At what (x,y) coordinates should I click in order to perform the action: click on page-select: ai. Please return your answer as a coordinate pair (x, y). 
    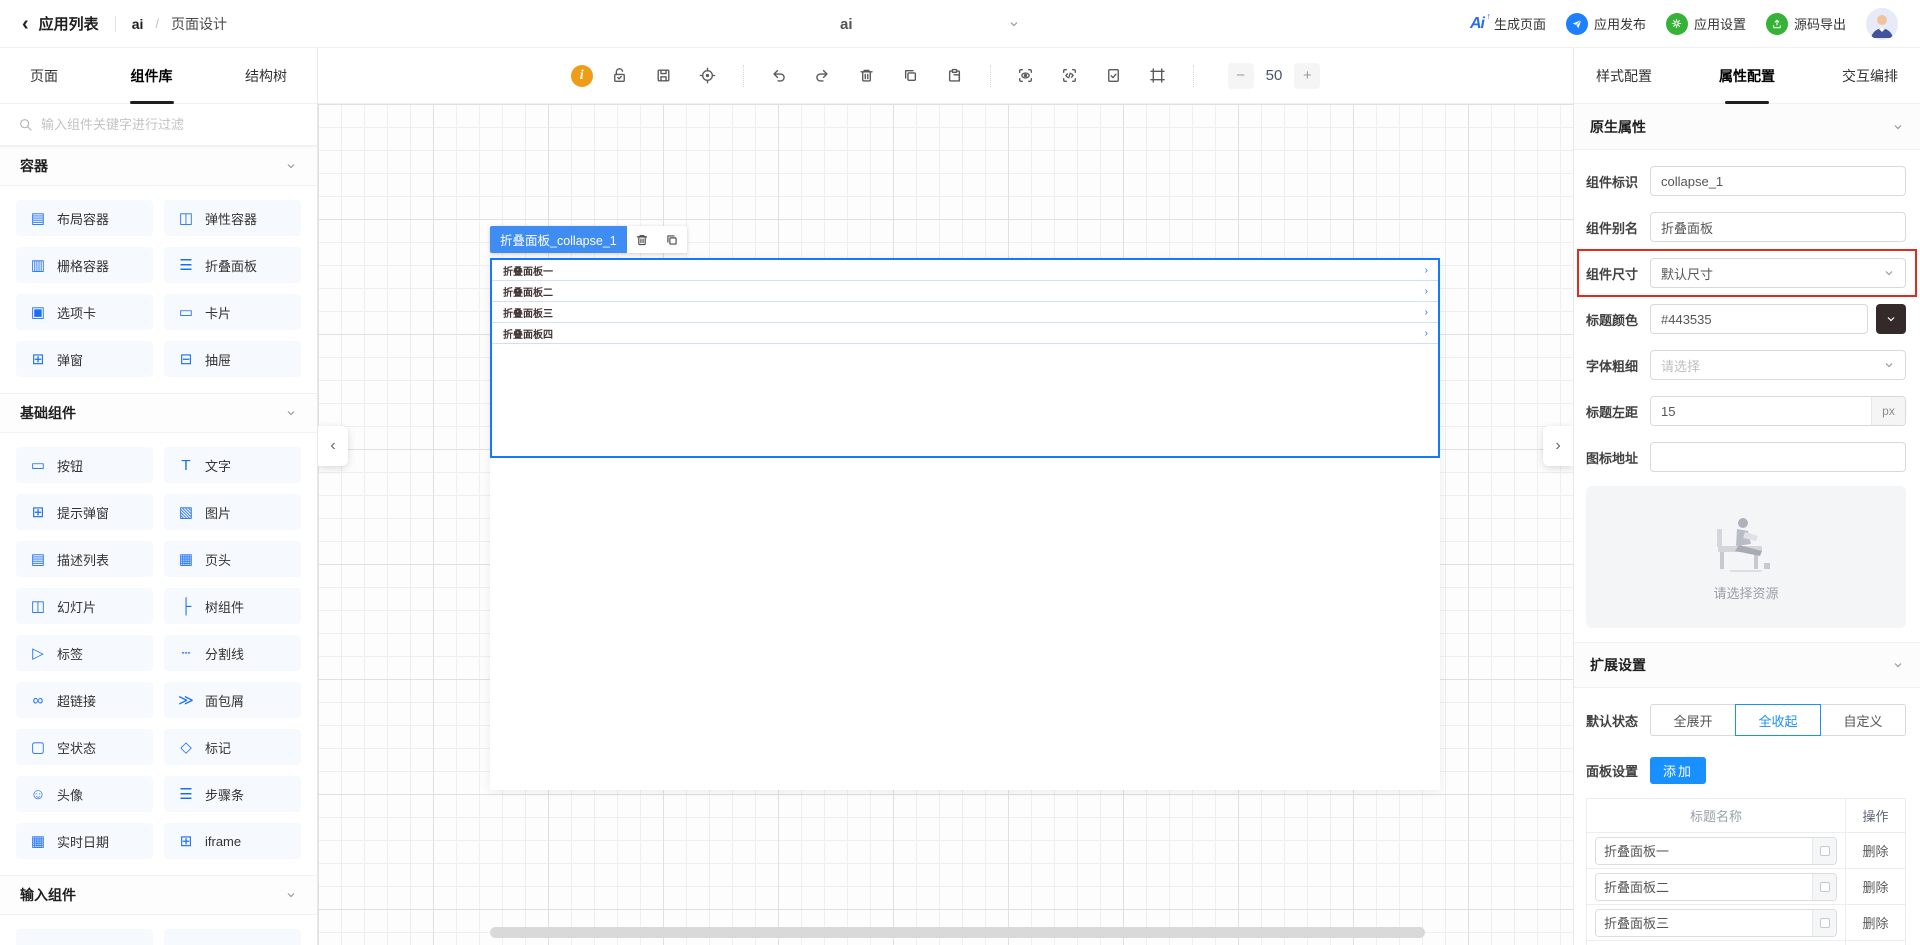
    Looking at the image, I should click on (930, 24).